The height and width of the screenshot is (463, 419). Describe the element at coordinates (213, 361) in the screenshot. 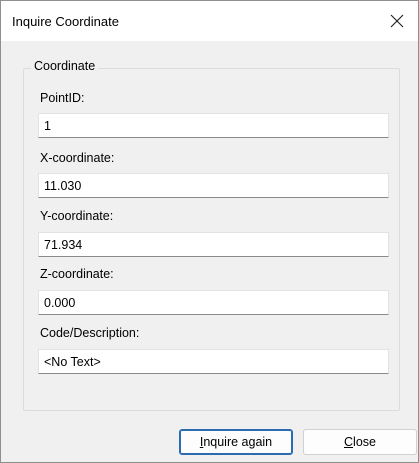

I see `code-description-field` at that location.